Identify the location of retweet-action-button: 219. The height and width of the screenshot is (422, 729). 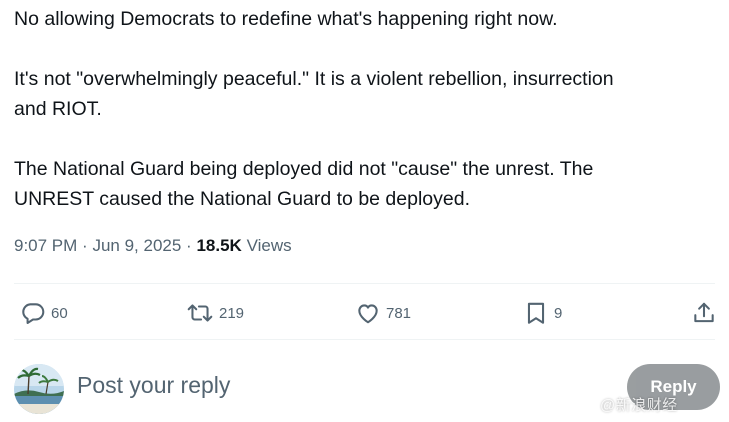
(215, 313).